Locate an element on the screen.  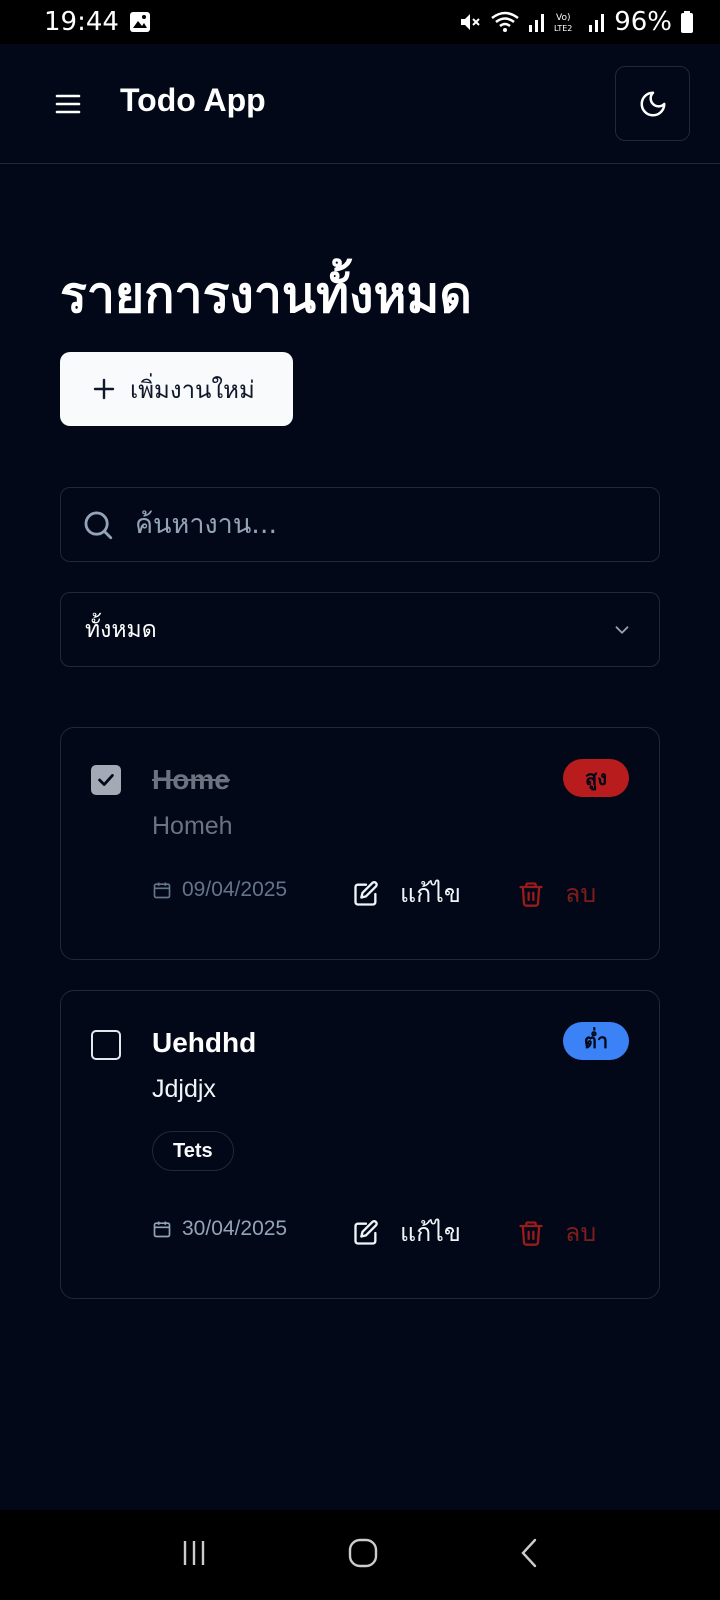
chevron-down-icon is located at coordinates (622, 629).